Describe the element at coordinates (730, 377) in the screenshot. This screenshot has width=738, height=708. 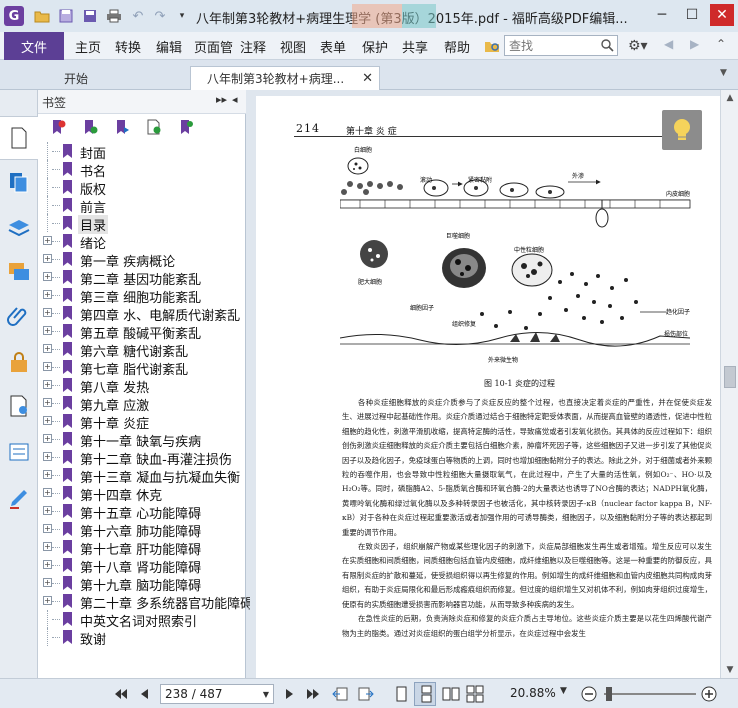
I see `scroll-thumb` at that location.